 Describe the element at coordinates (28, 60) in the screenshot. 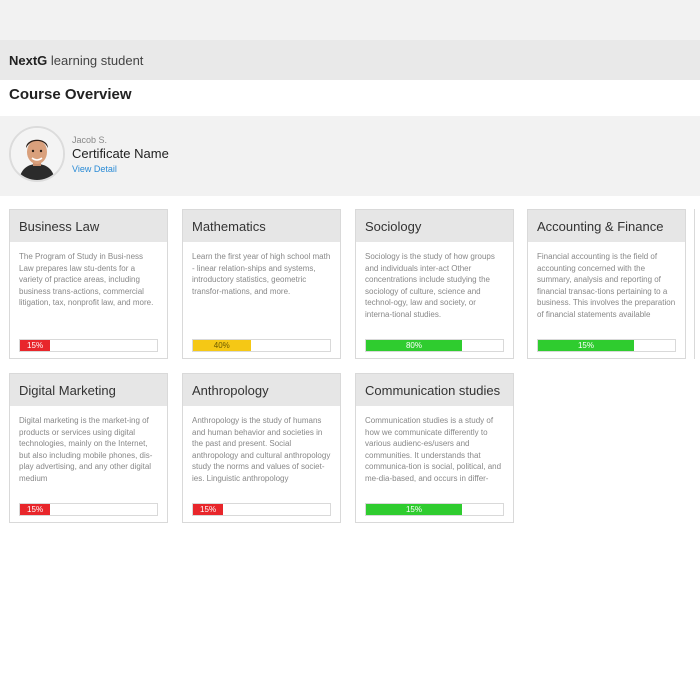

I see `brand-bold: NextG` at that location.